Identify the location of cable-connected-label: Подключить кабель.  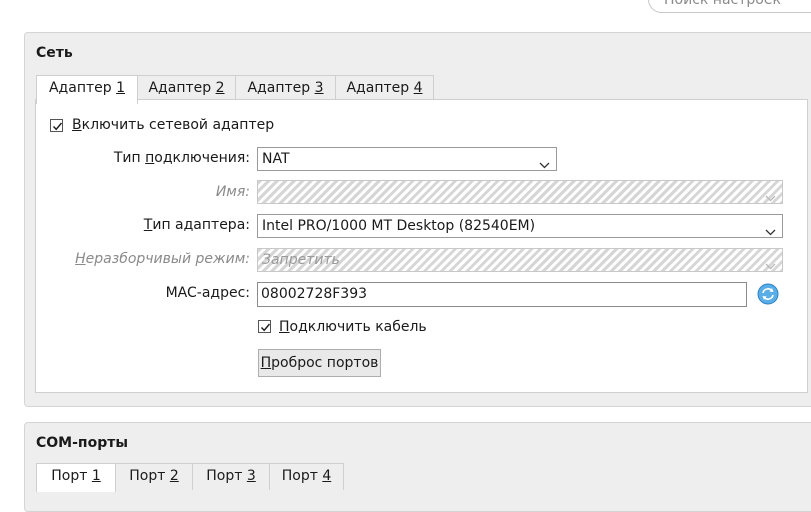
(353, 327).